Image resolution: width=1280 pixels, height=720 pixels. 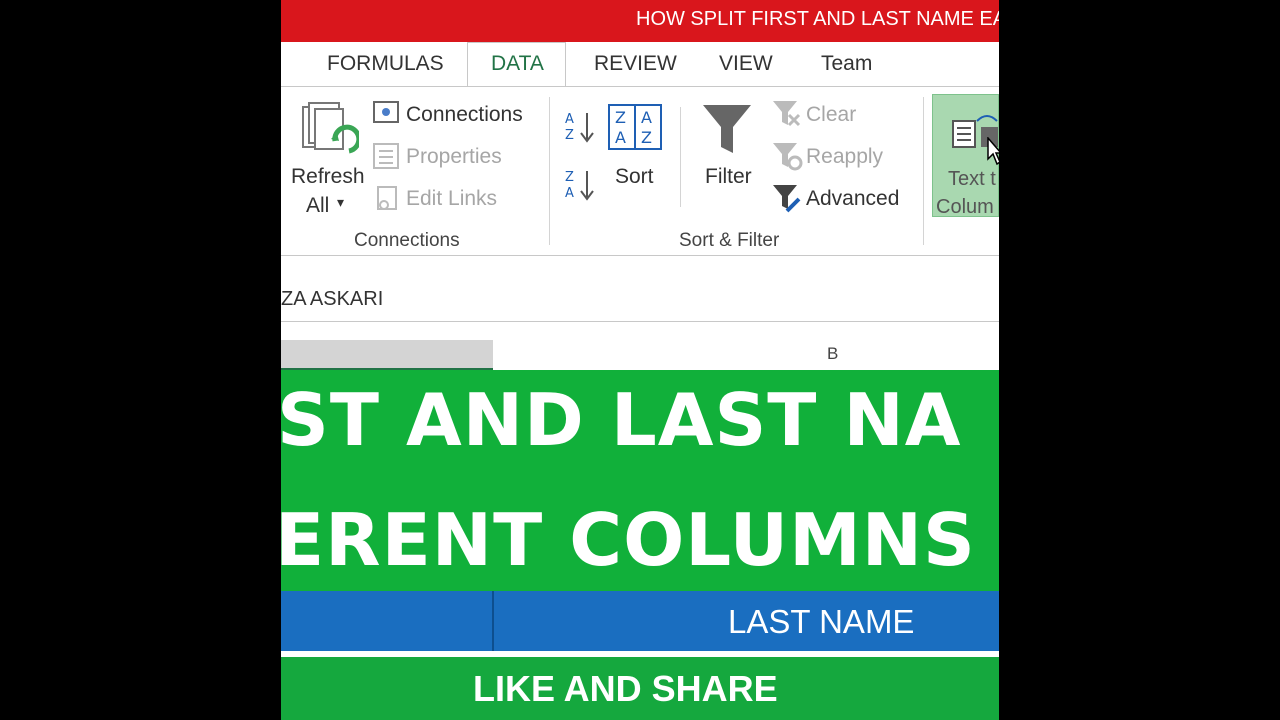 I want to click on refresh-all-icon, so click(x=330, y=128).